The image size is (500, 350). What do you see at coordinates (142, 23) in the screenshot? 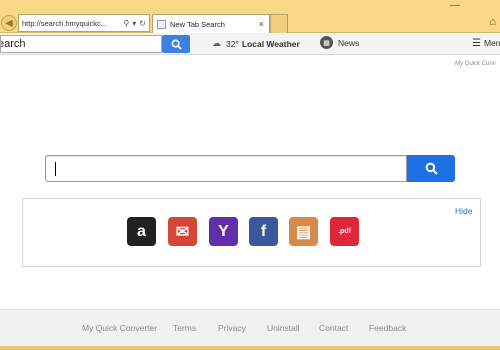
I see `refresh-icon: ↻` at bounding box center [142, 23].